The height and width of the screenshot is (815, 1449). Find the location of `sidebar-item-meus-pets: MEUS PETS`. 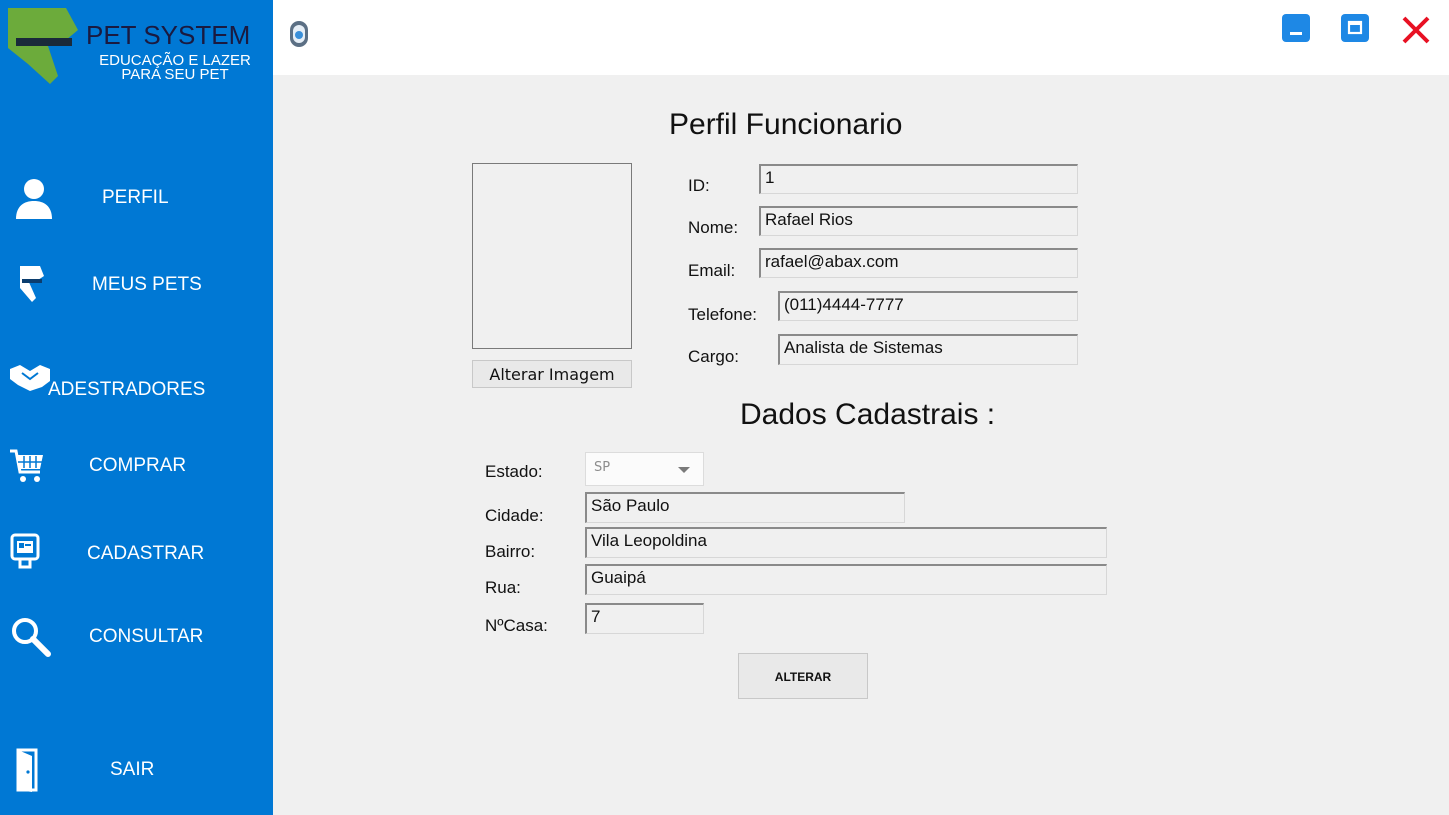

sidebar-item-meus-pets: MEUS PETS is located at coordinates (136, 286).